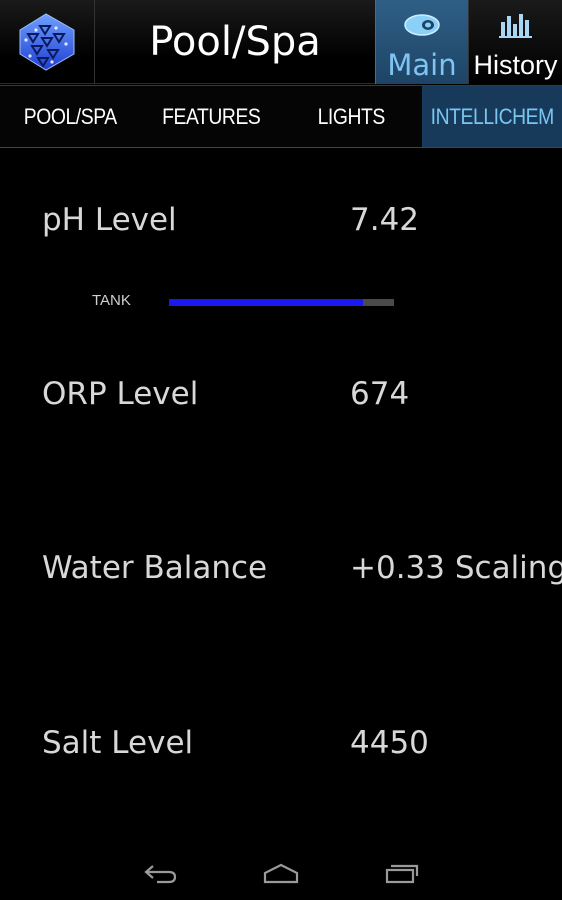 The image size is (562, 900). I want to click on orp-level-row: ORP Level 674, so click(281, 394).